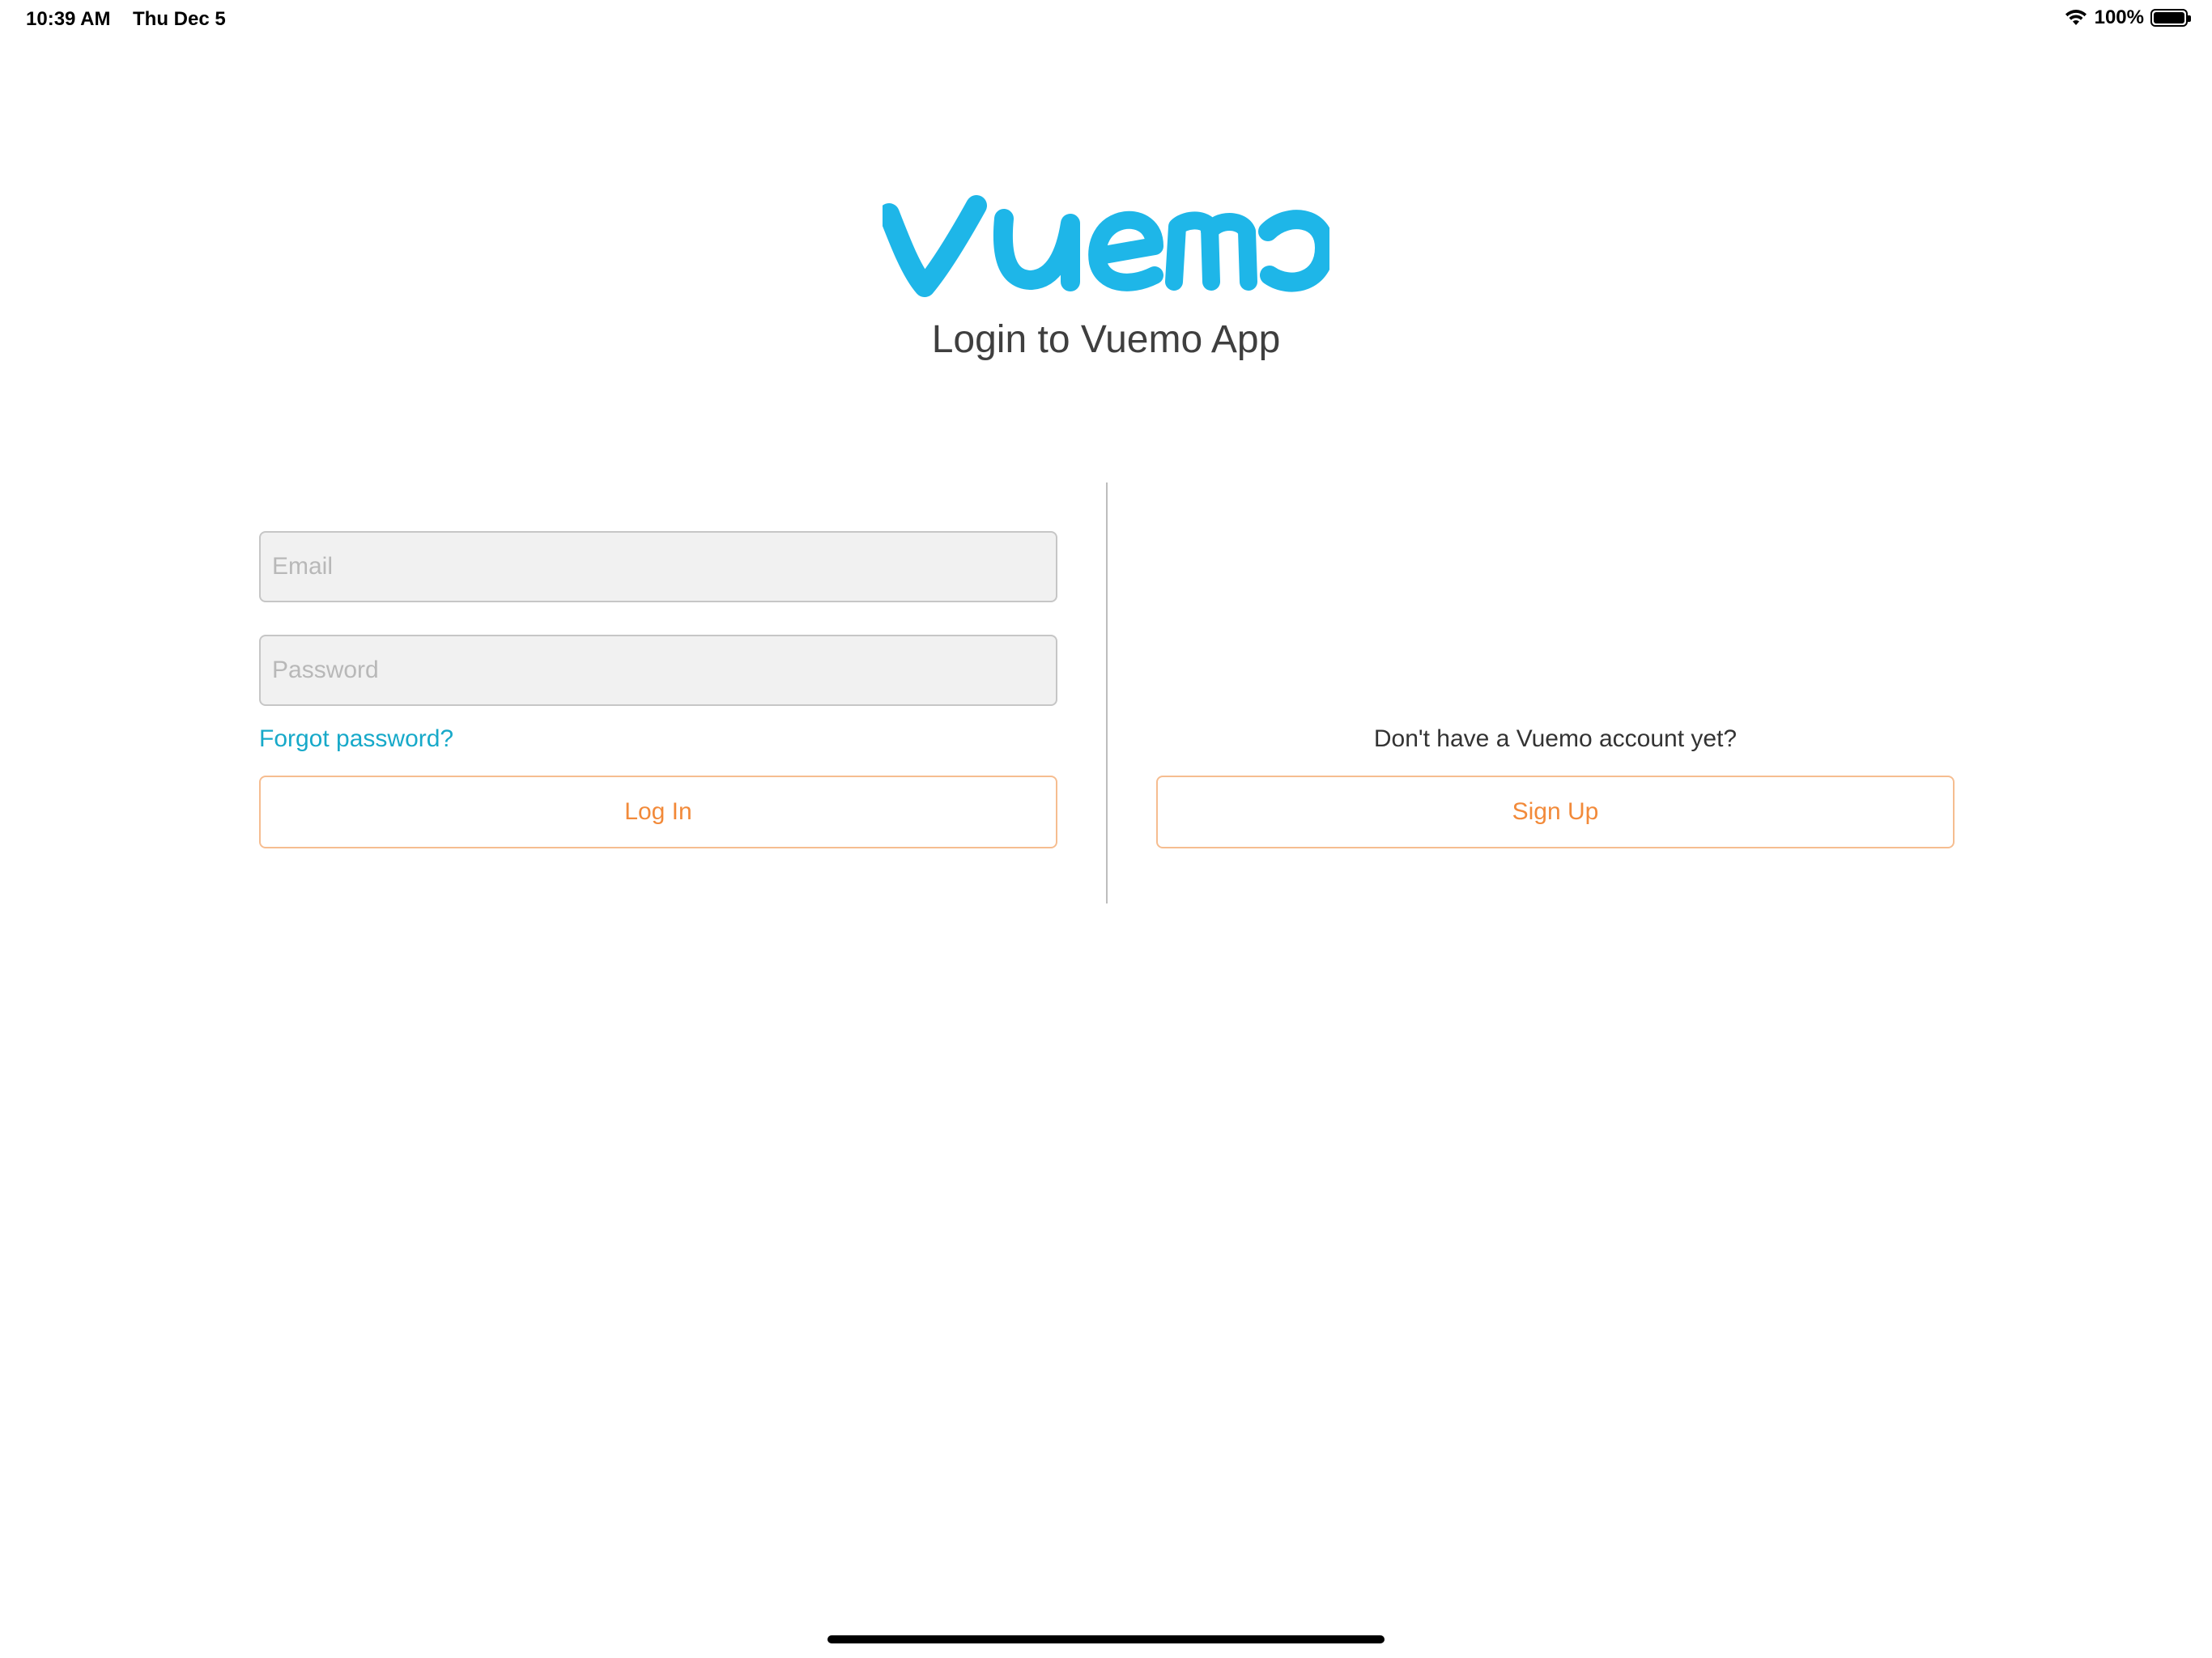 This screenshot has width=2212, height=1658. Describe the element at coordinates (1106, 1639) in the screenshot. I see `home-indicator` at that location.